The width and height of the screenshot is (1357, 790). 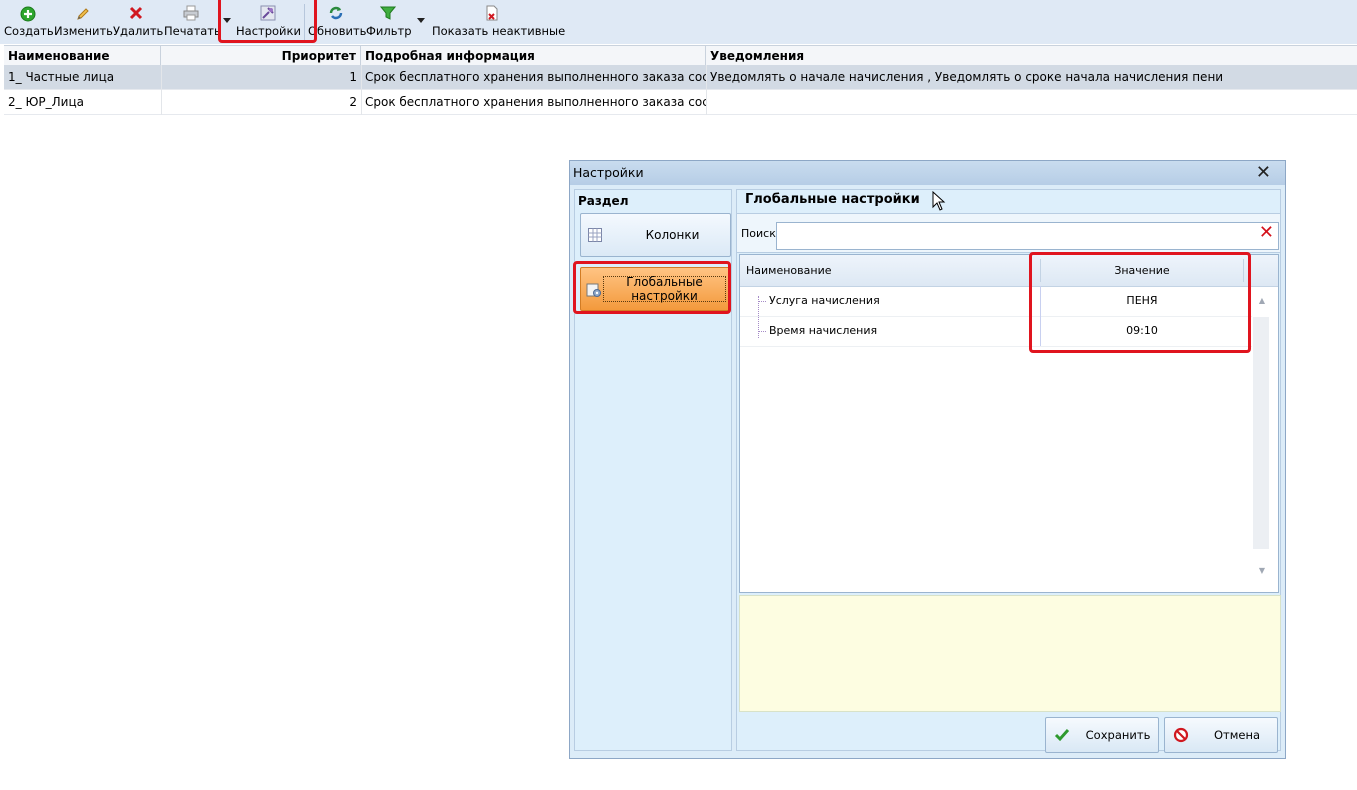 I want to click on panel-title: Глобальные настройки, so click(x=832, y=199).